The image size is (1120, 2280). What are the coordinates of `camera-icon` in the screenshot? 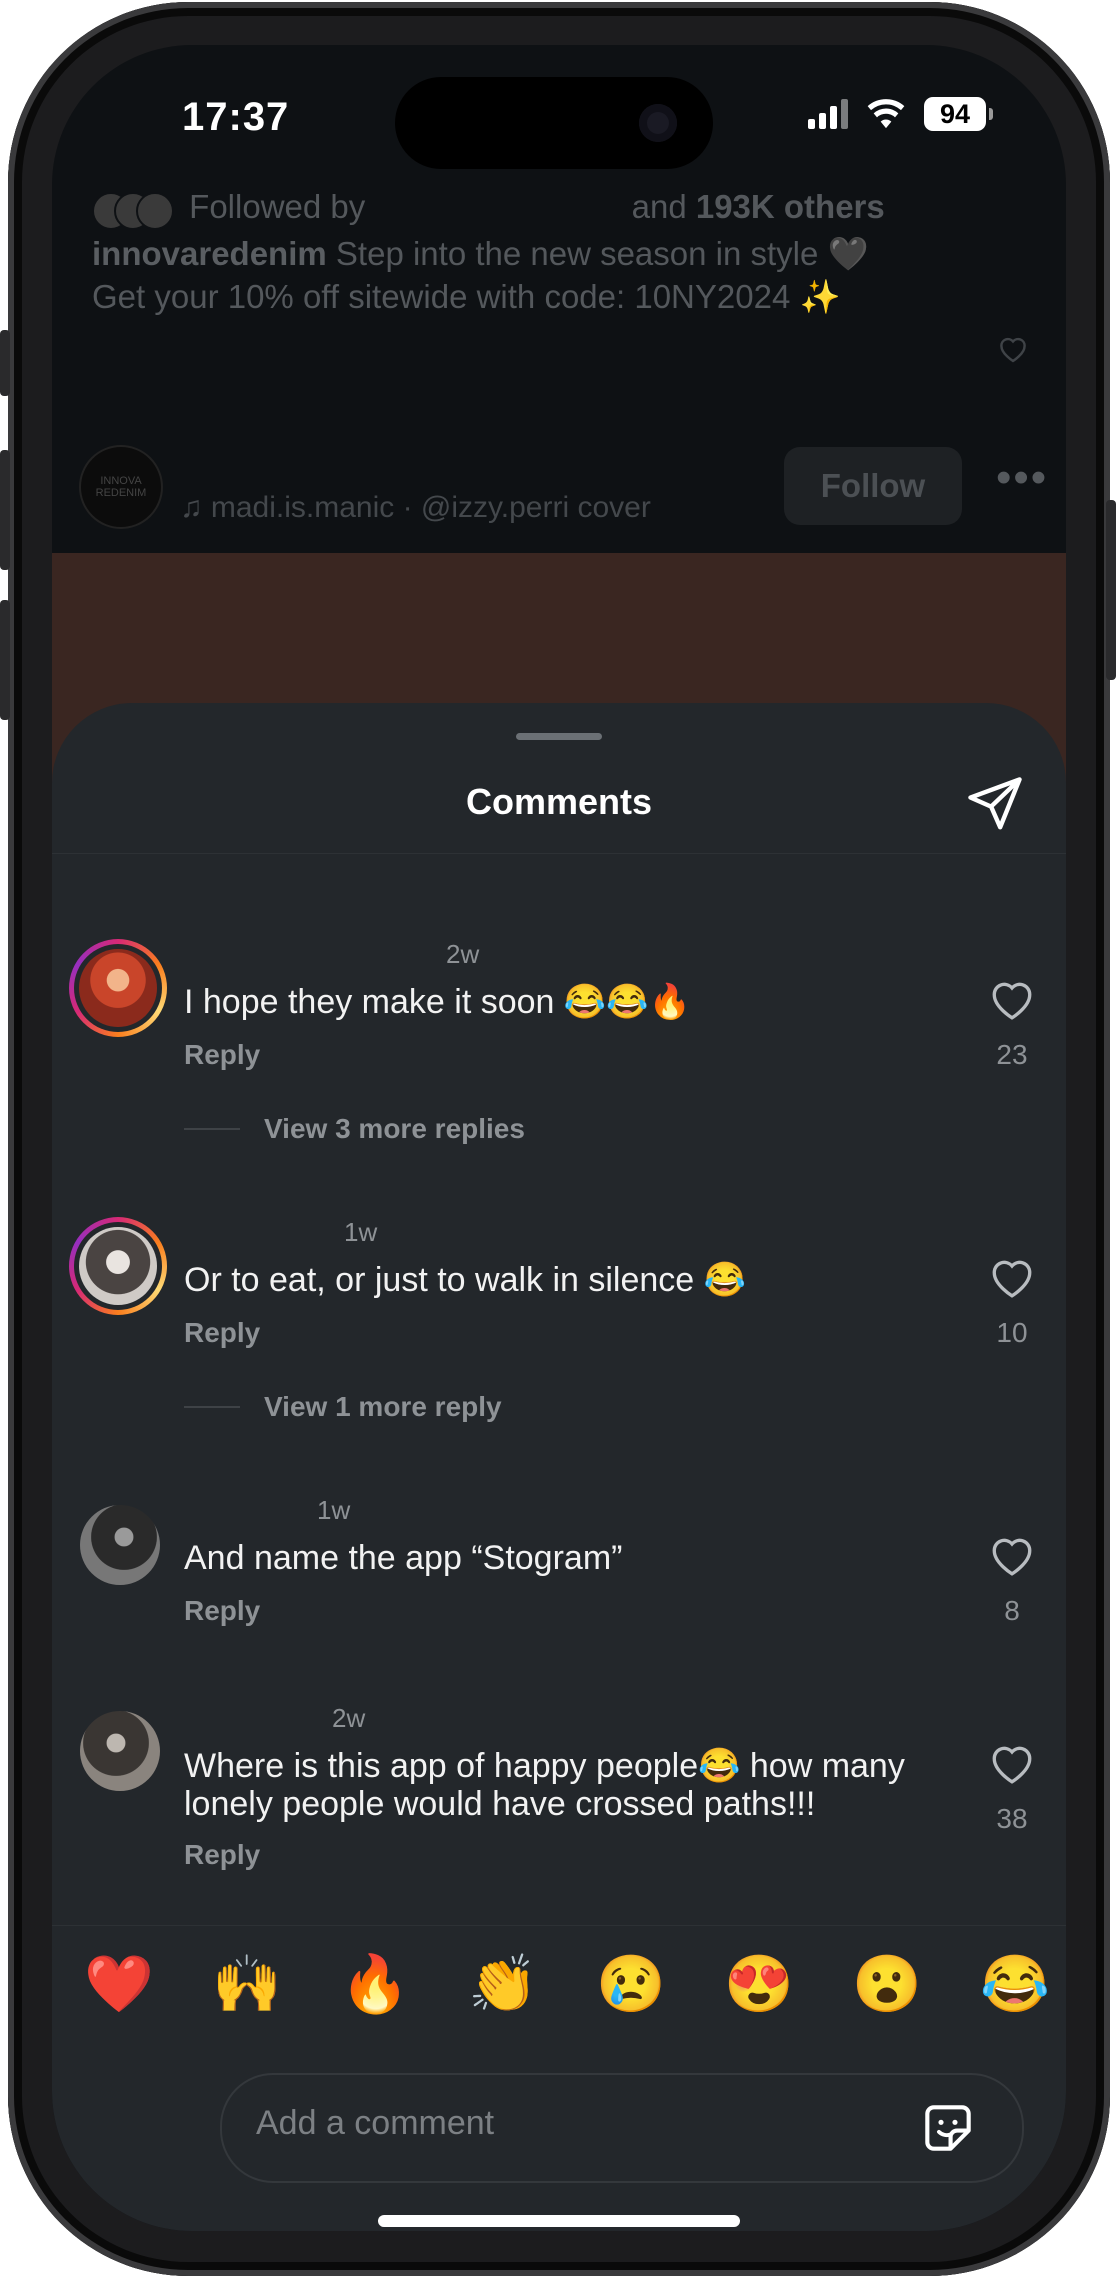 It's located at (658, 123).